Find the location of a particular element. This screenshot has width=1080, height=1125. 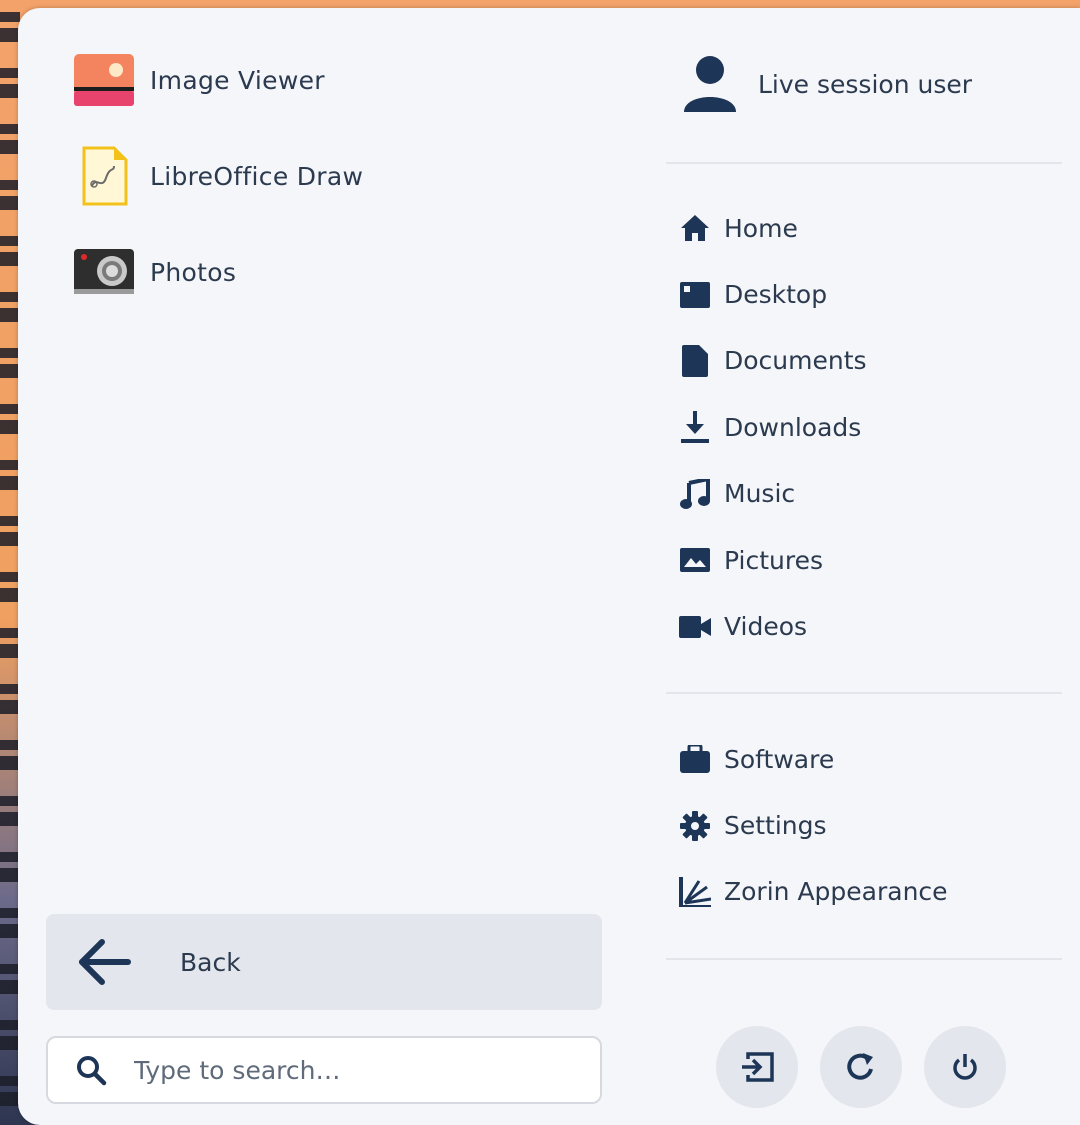

libreoffice-draw-icon is located at coordinates (104, 176).